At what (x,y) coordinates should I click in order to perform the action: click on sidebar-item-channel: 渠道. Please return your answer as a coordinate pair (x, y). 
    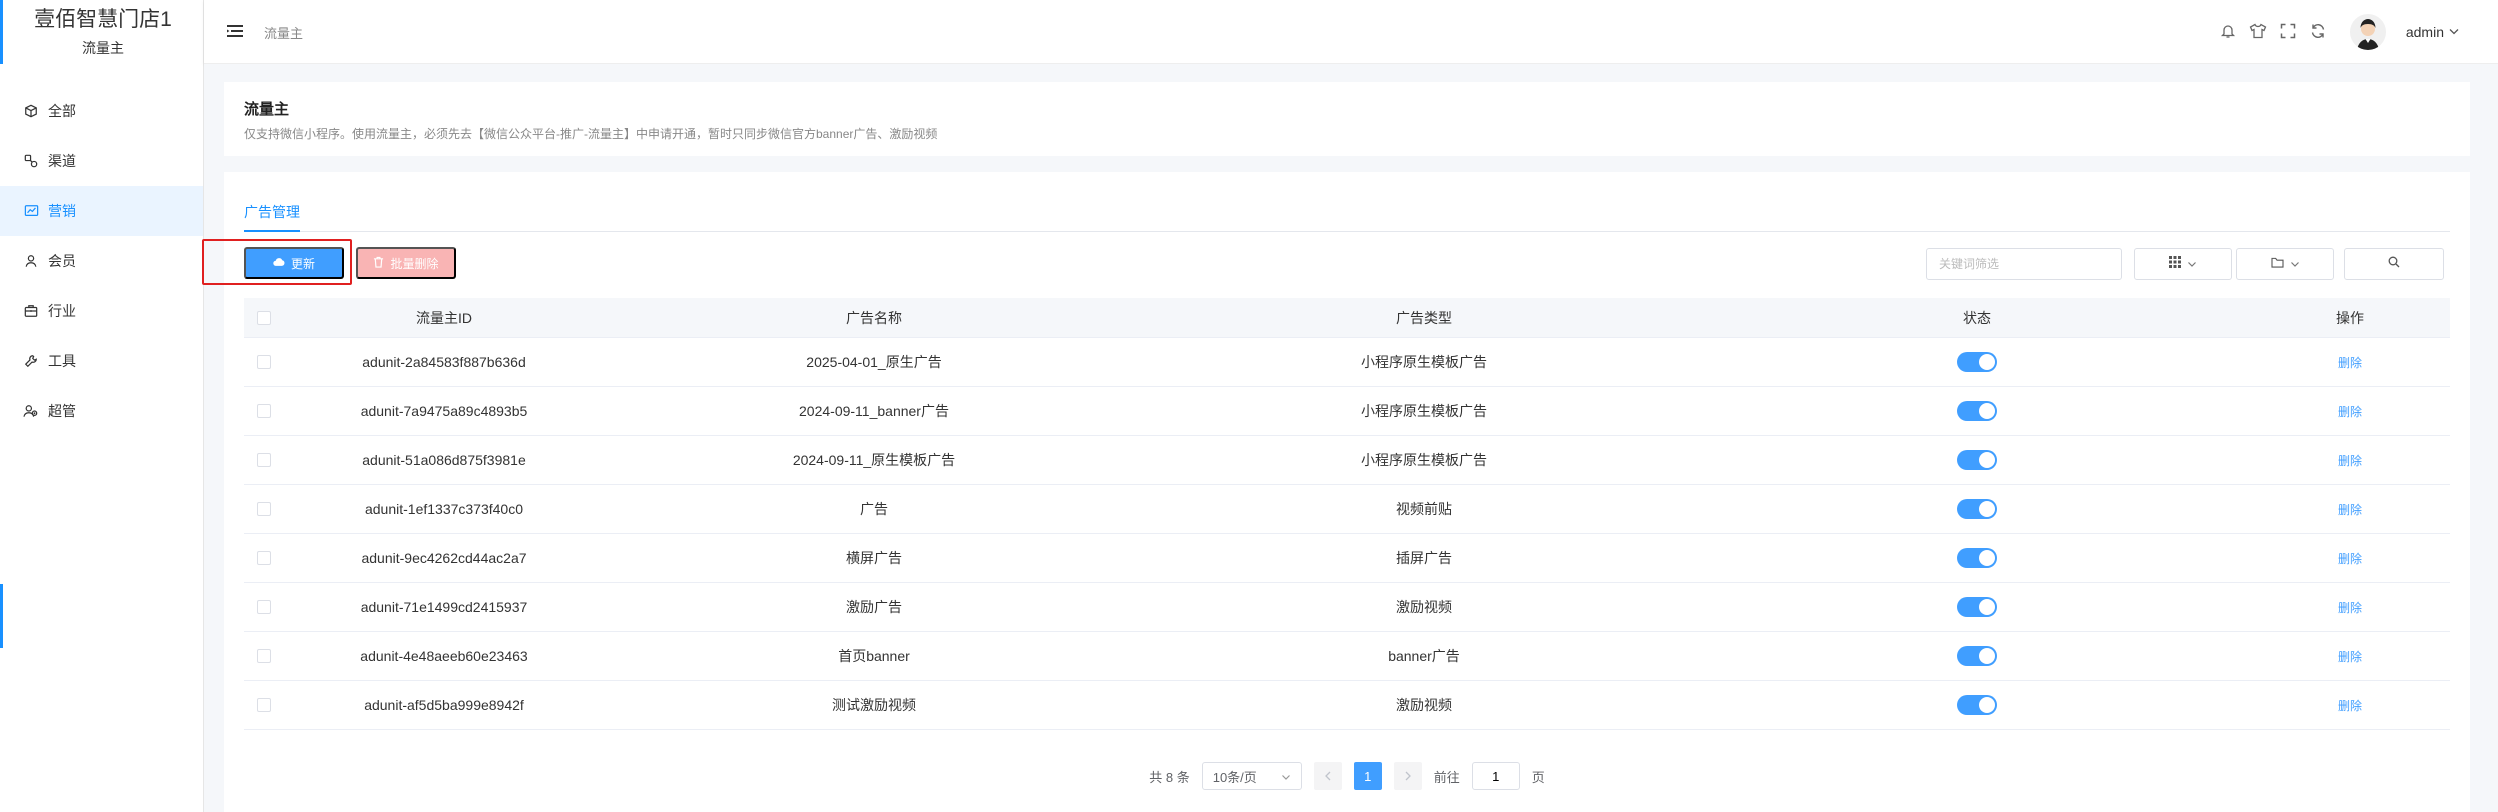
    Looking at the image, I should click on (101, 161).